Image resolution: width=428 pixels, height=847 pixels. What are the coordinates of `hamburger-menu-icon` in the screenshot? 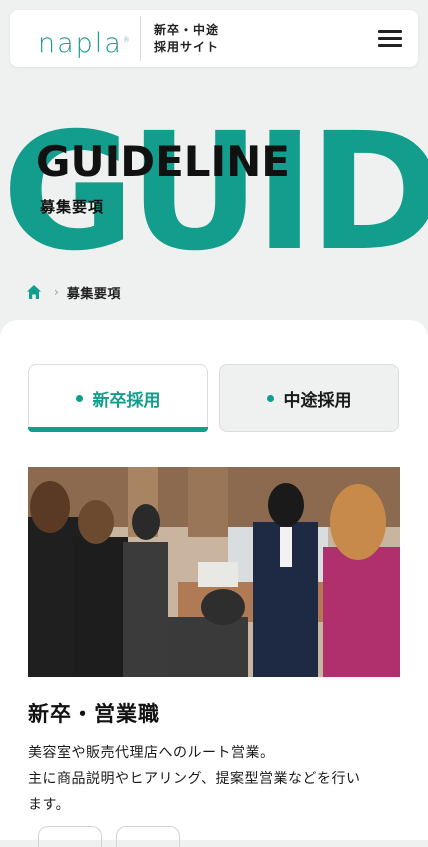 It's located at (391, 38).